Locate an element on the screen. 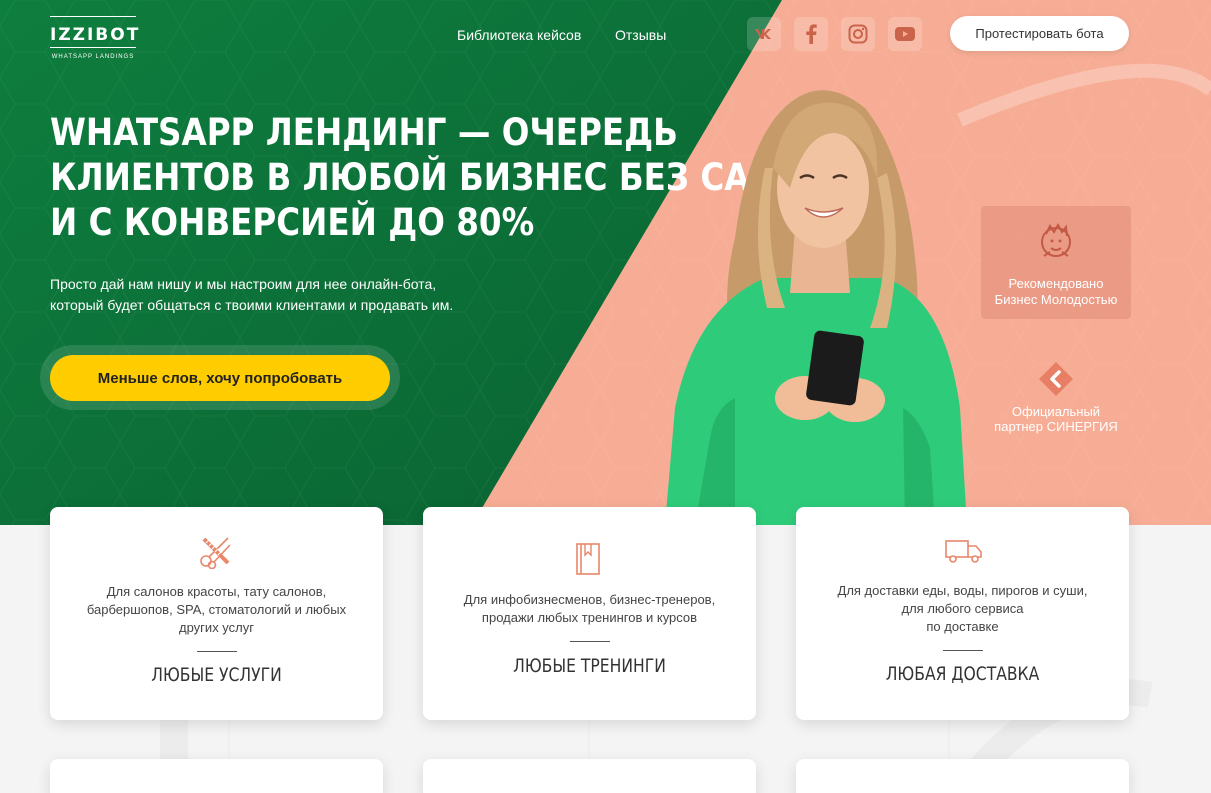 Image resolution: width=1211 pixels, height=793 pixels. facebook-icon is located at coordinates (811, 34).